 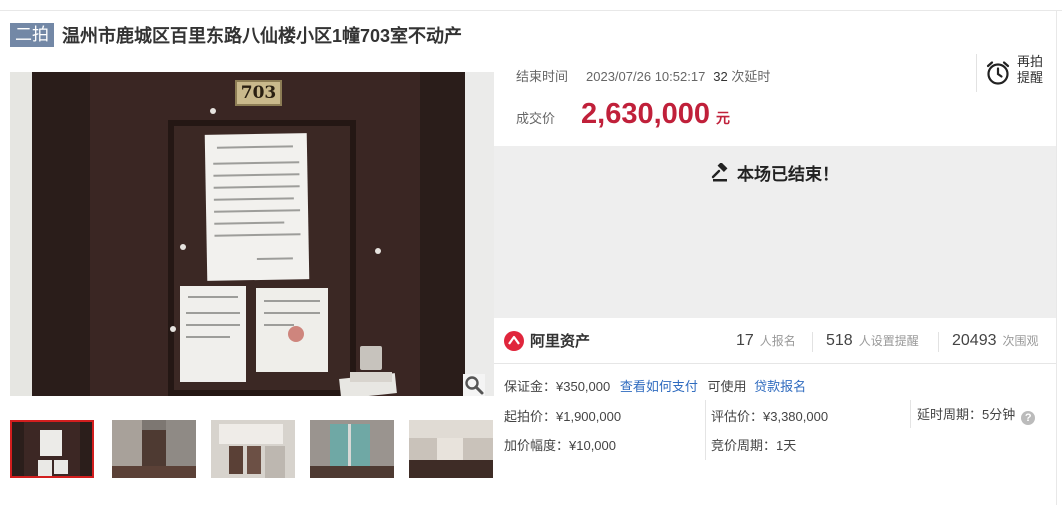 What do you see at coordinates (720, 76) in the screenshot?
I see `delay-count: 32` at bounding box center [720, 76].